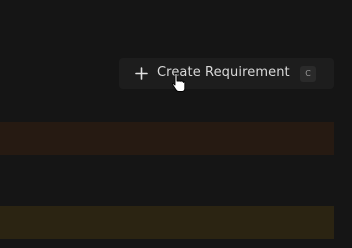 This screenshot has height=248, width=352. What do you see at coordinates (226, 73) in the screenshot?
I see `create-requirement-button: Create Requirement C` at bounding box center [226, 73].